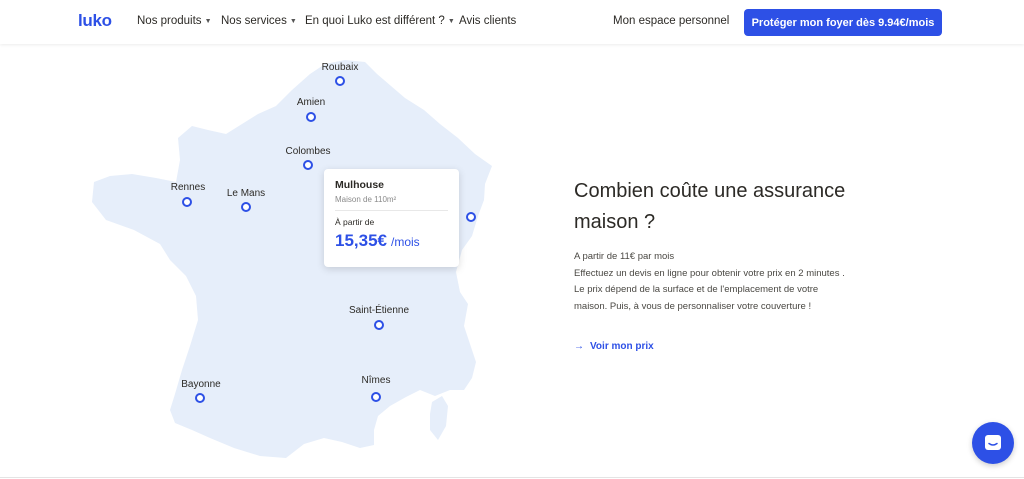 Image resolution: width=1024 pixels, height=479 pixels. Describe the element at coordinates (201, 384) in the screenshot. I see `city-label-bayonne: Bayonne` at that location.